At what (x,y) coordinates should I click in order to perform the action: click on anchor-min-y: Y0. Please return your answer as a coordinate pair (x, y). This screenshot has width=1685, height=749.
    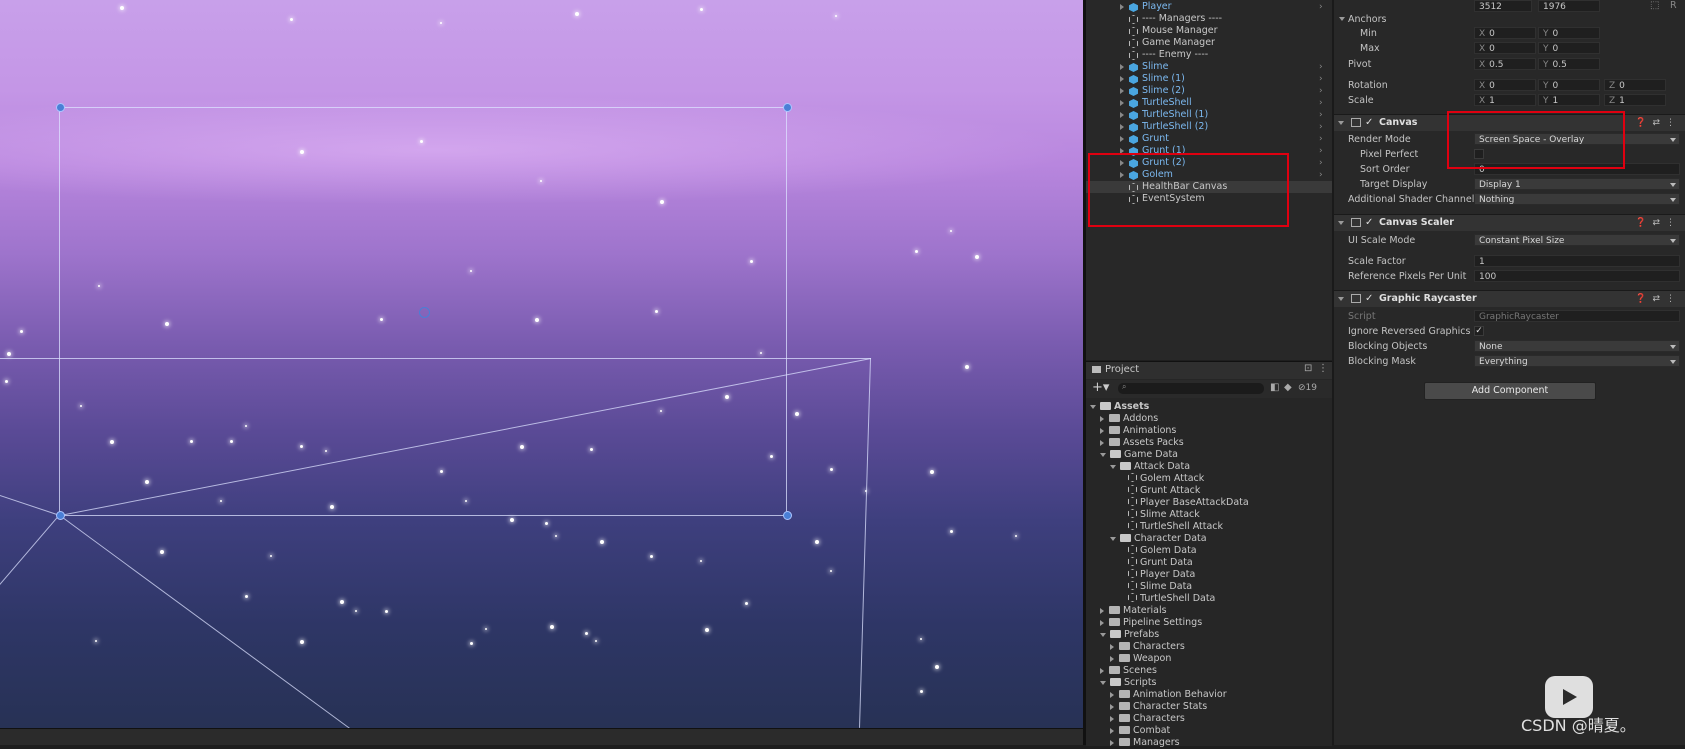
    Looking at the image, I should click on (1569, 33).